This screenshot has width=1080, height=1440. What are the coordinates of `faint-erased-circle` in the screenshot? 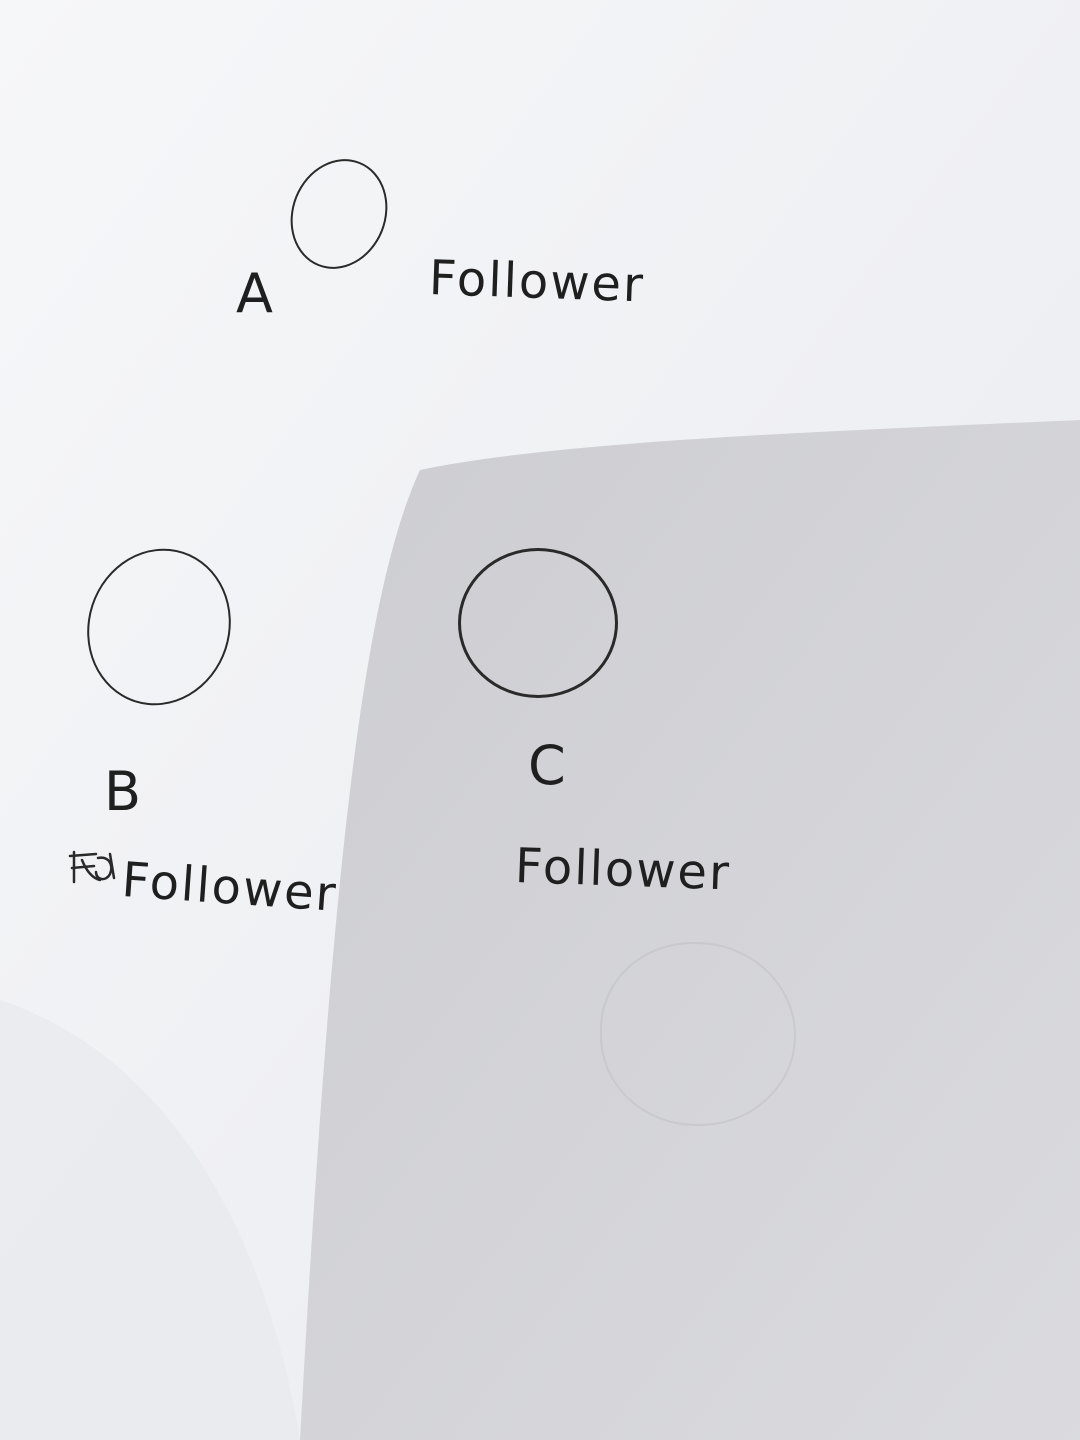 It's located at (698, 1034).